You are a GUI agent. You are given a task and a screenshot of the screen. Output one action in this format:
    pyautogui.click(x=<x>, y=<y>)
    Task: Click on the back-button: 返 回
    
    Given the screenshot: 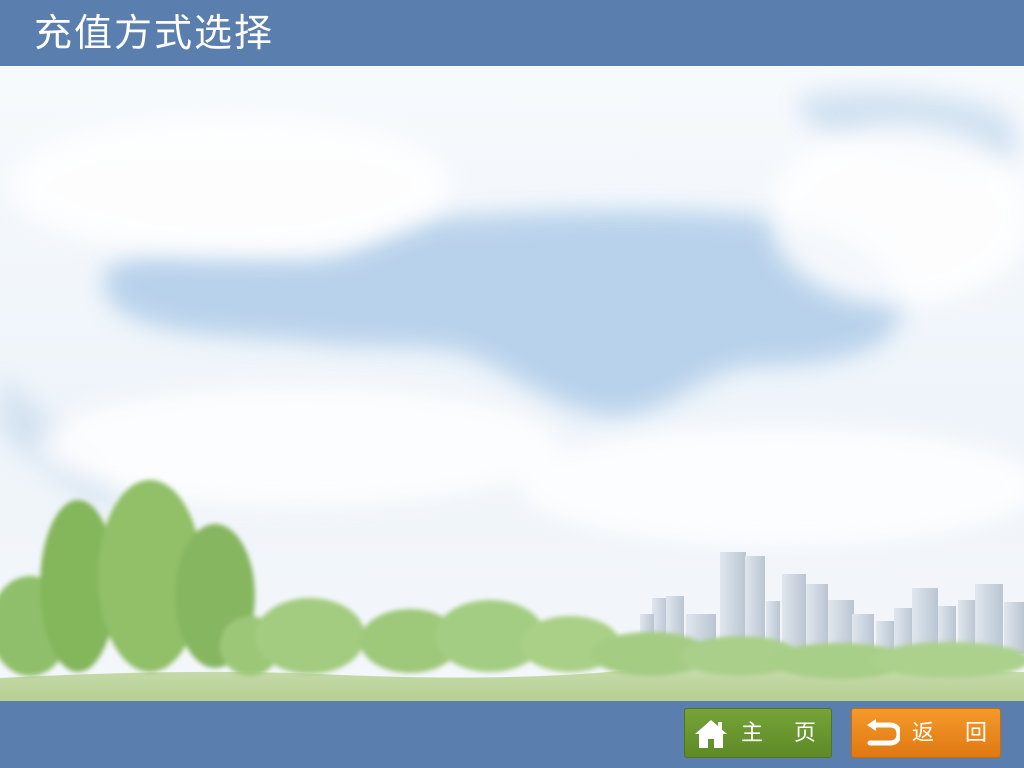 What is the action you would take?
    pyautogui.click(x=926, y=733)
    